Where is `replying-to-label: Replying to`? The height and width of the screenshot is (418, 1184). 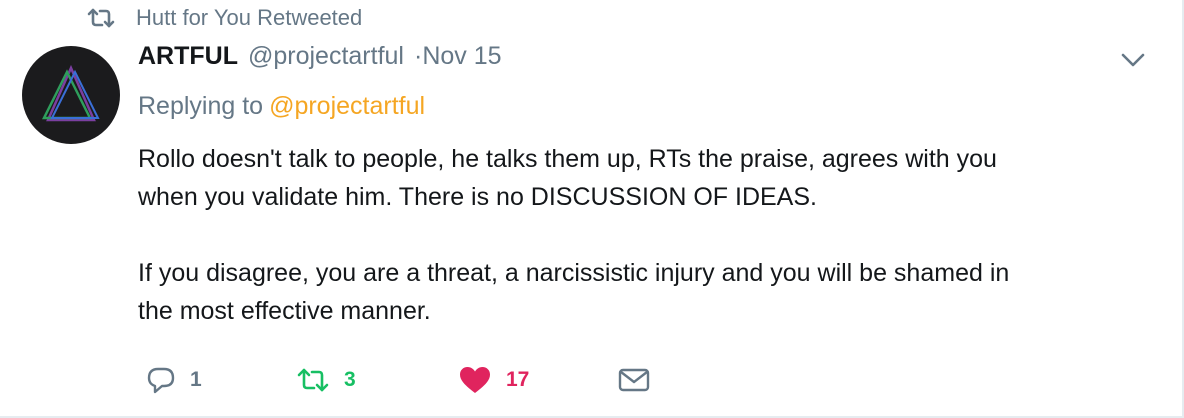
replying-to-label: Replying to is located at coordinates (201, 106).